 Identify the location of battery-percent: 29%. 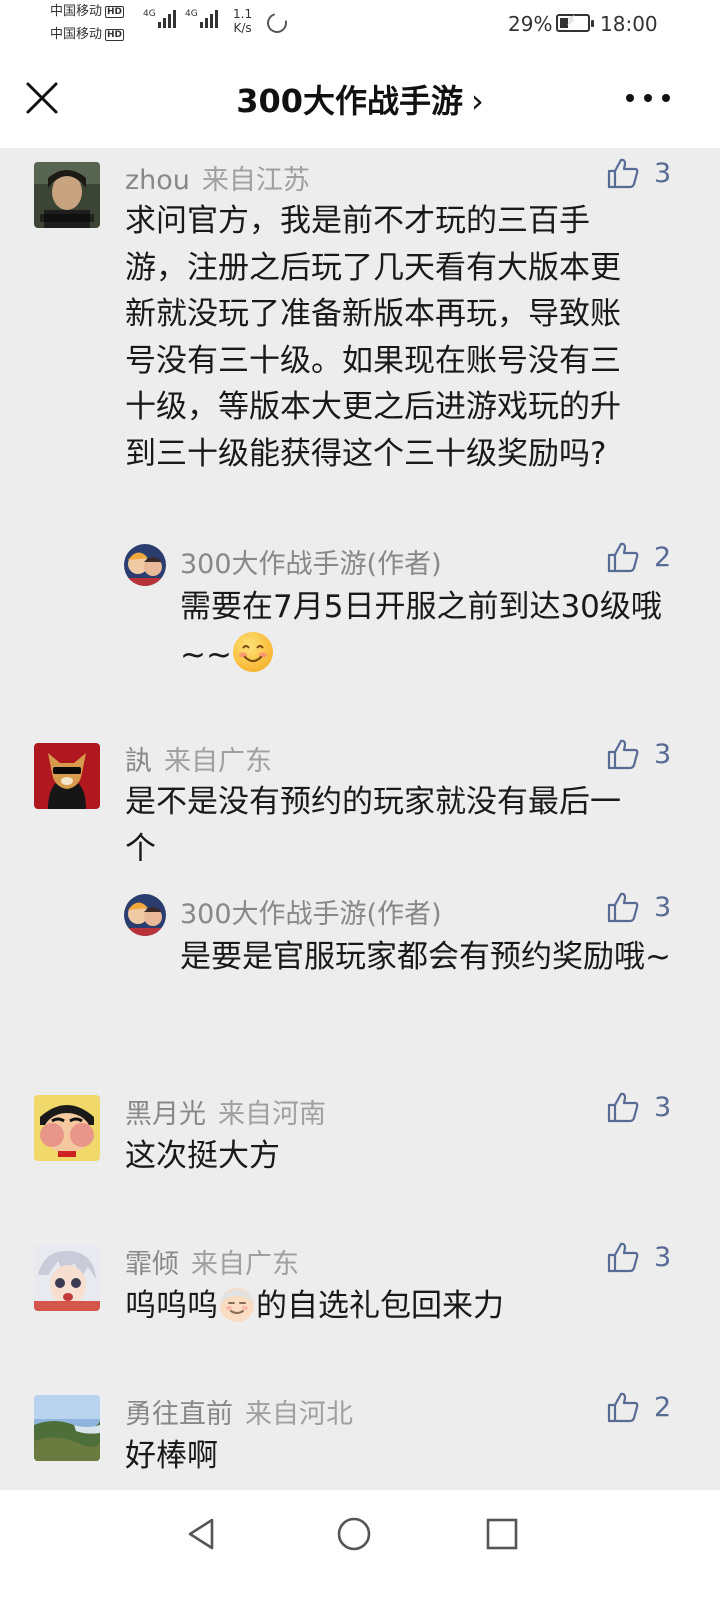
(530, 24).